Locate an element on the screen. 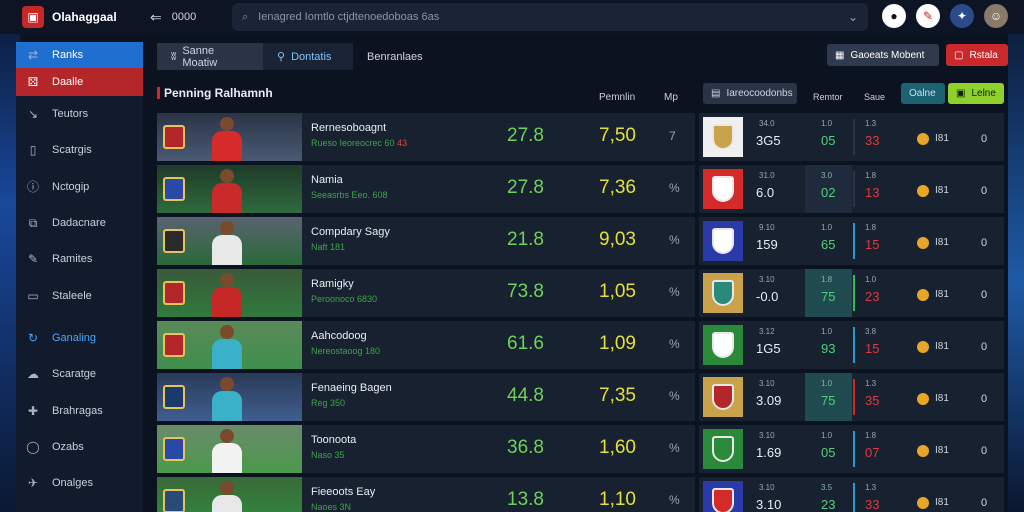  stats-row: 3.10 1.69 1.0 05 1.8 07 I81 0 is located at coordinates (851, 449).